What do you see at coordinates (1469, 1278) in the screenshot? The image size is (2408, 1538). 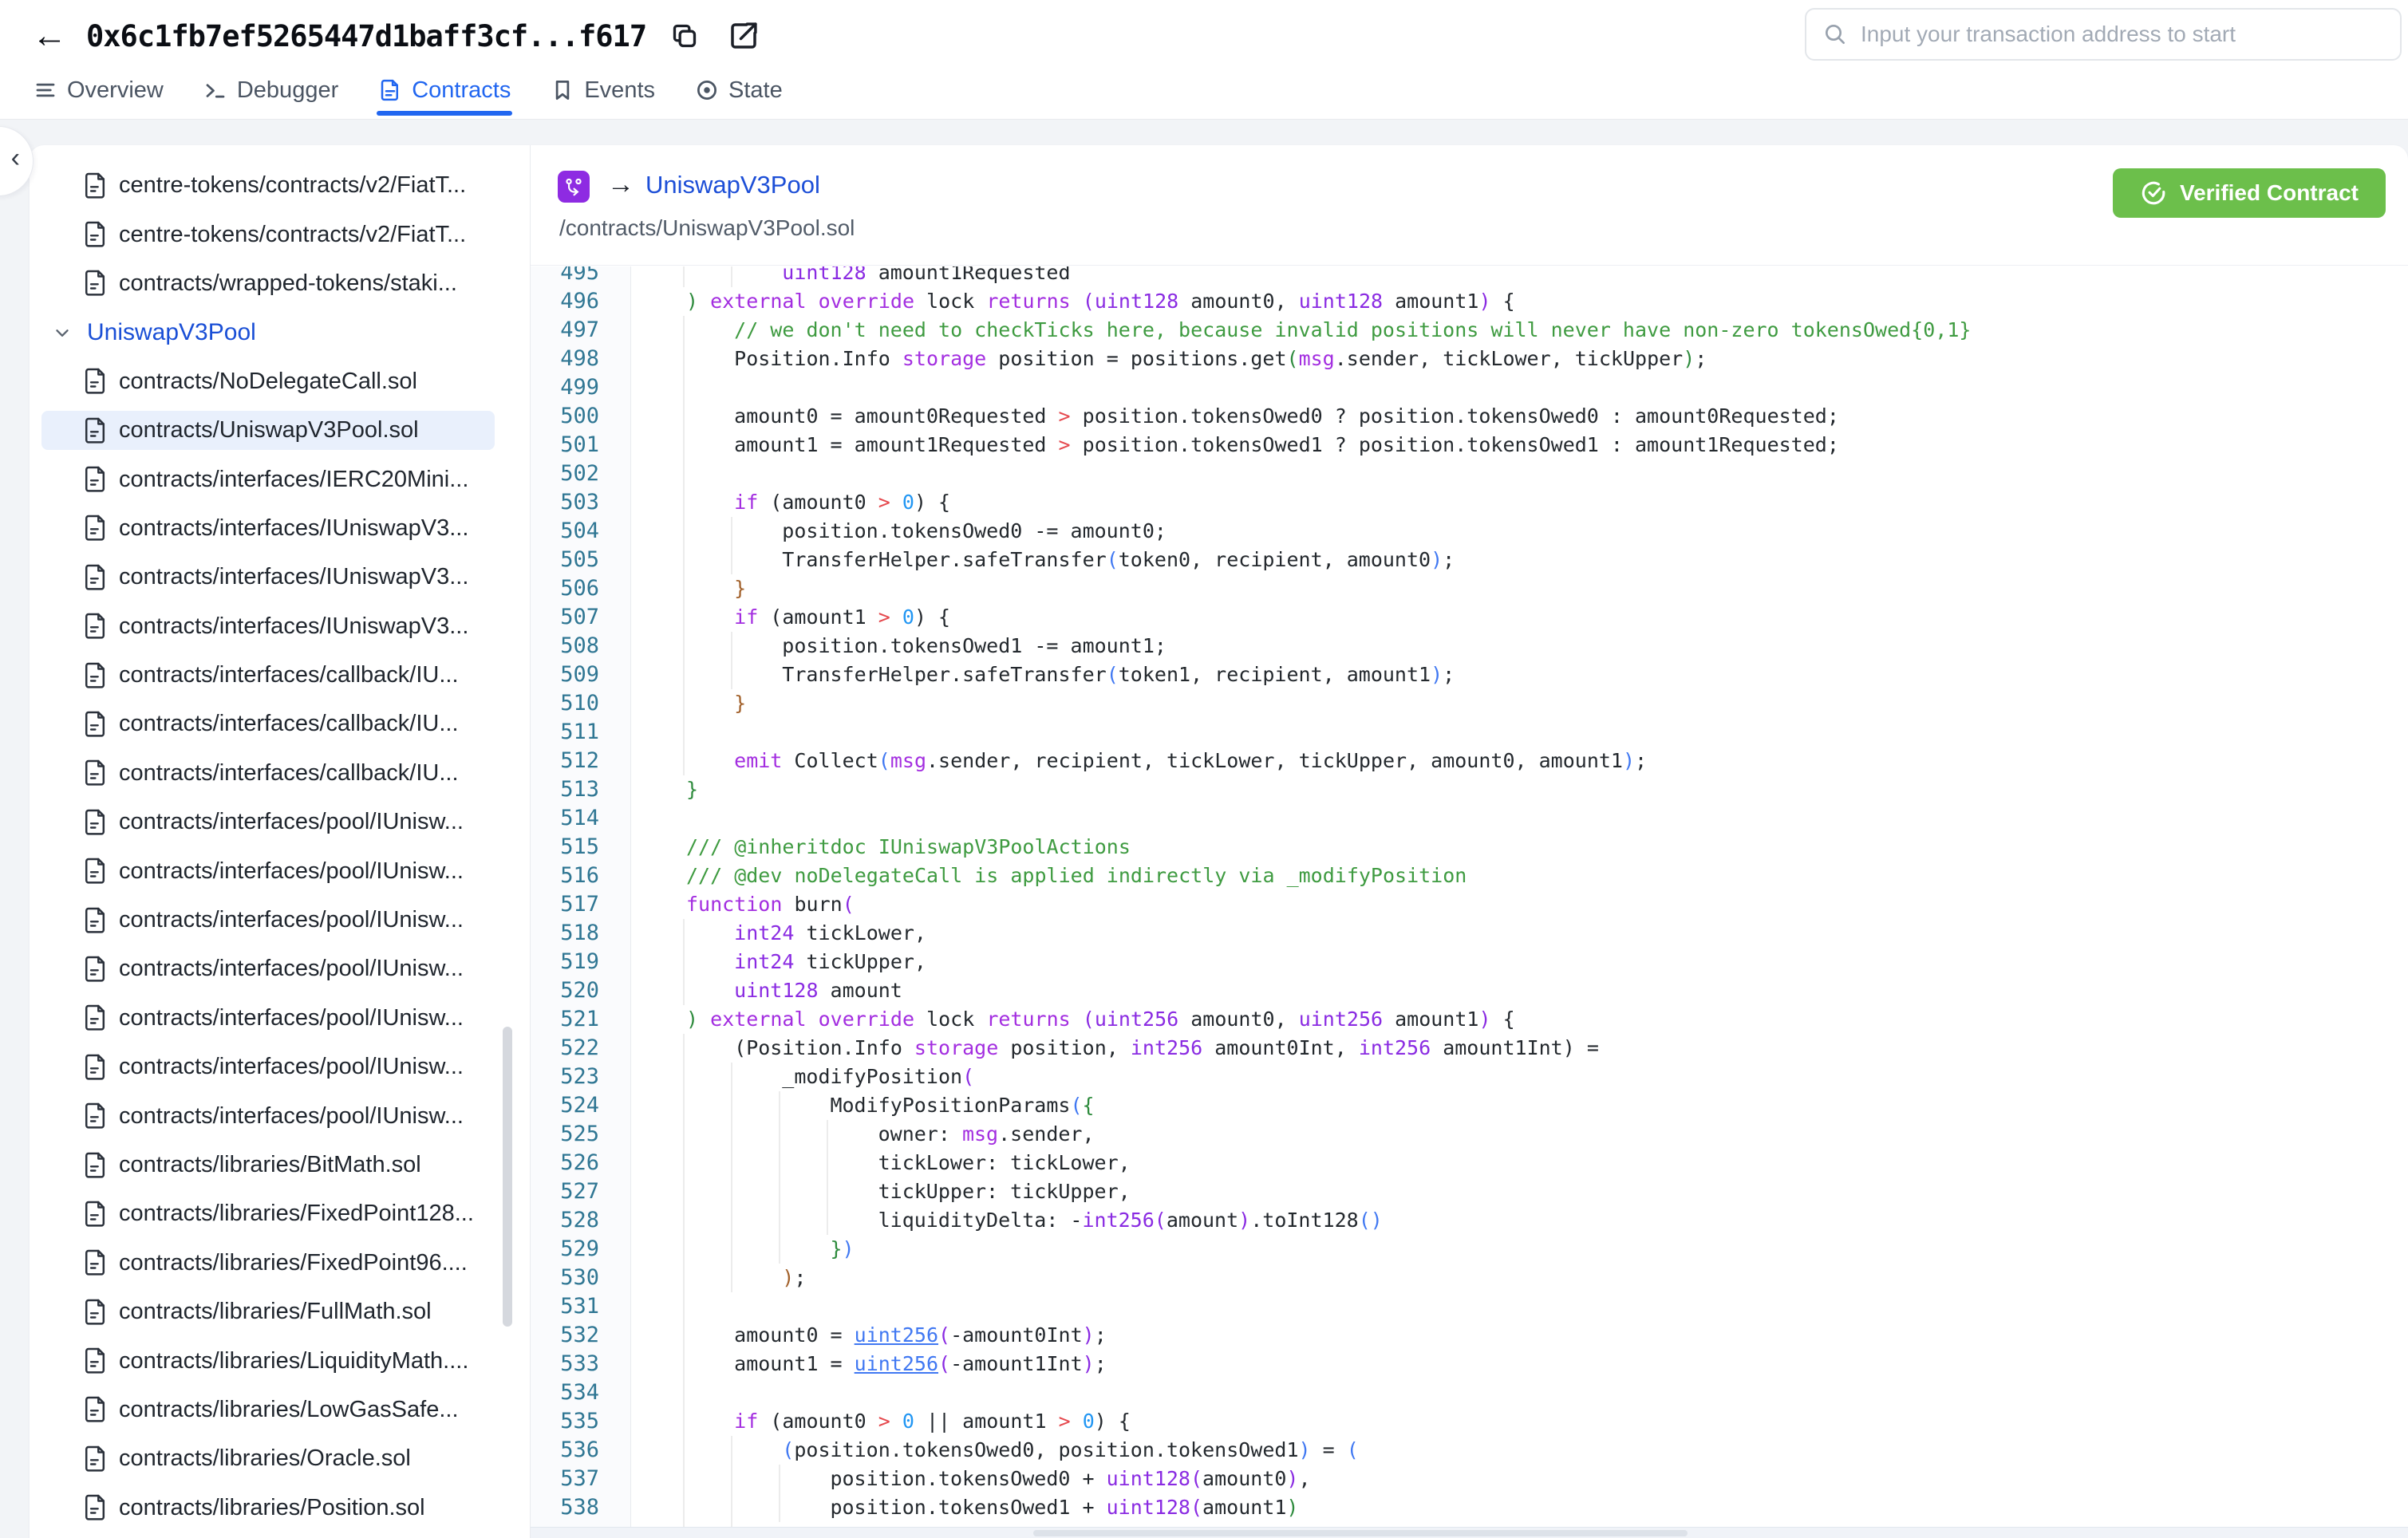 I see `code-line: 530);` at bounding box center [1469, 1278].